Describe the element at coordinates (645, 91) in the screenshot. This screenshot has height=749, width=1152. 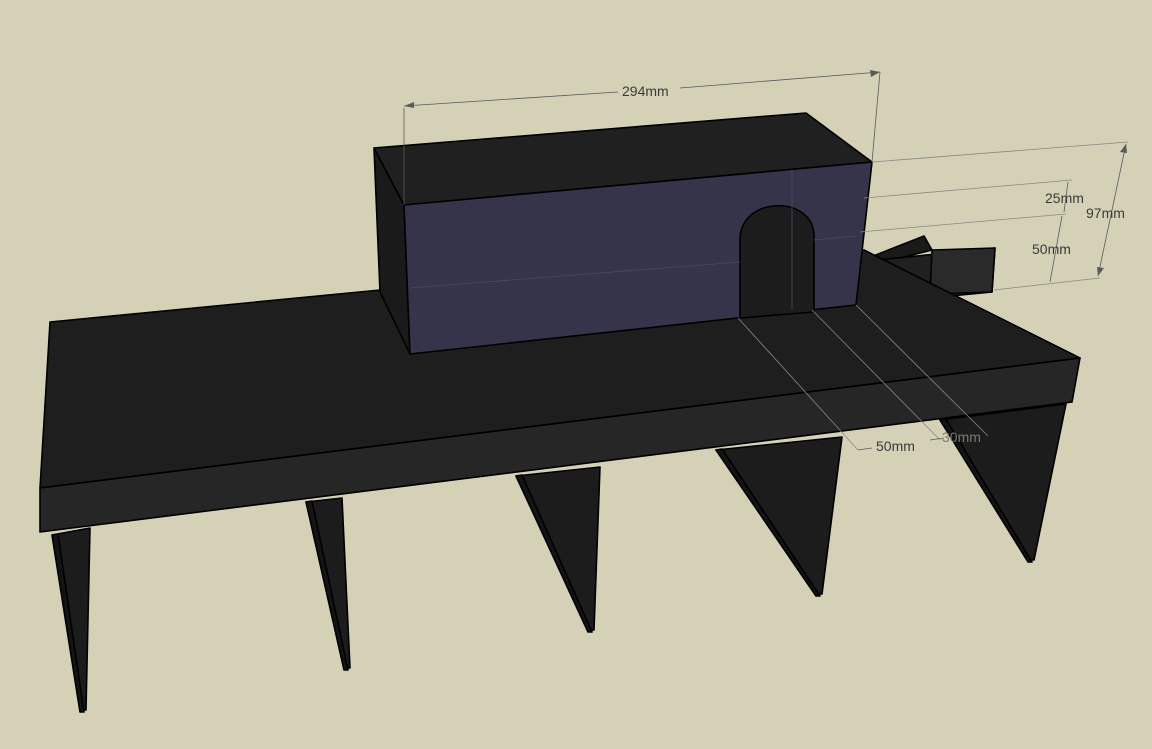
I see `dim-label-width: 294mm` at that location.